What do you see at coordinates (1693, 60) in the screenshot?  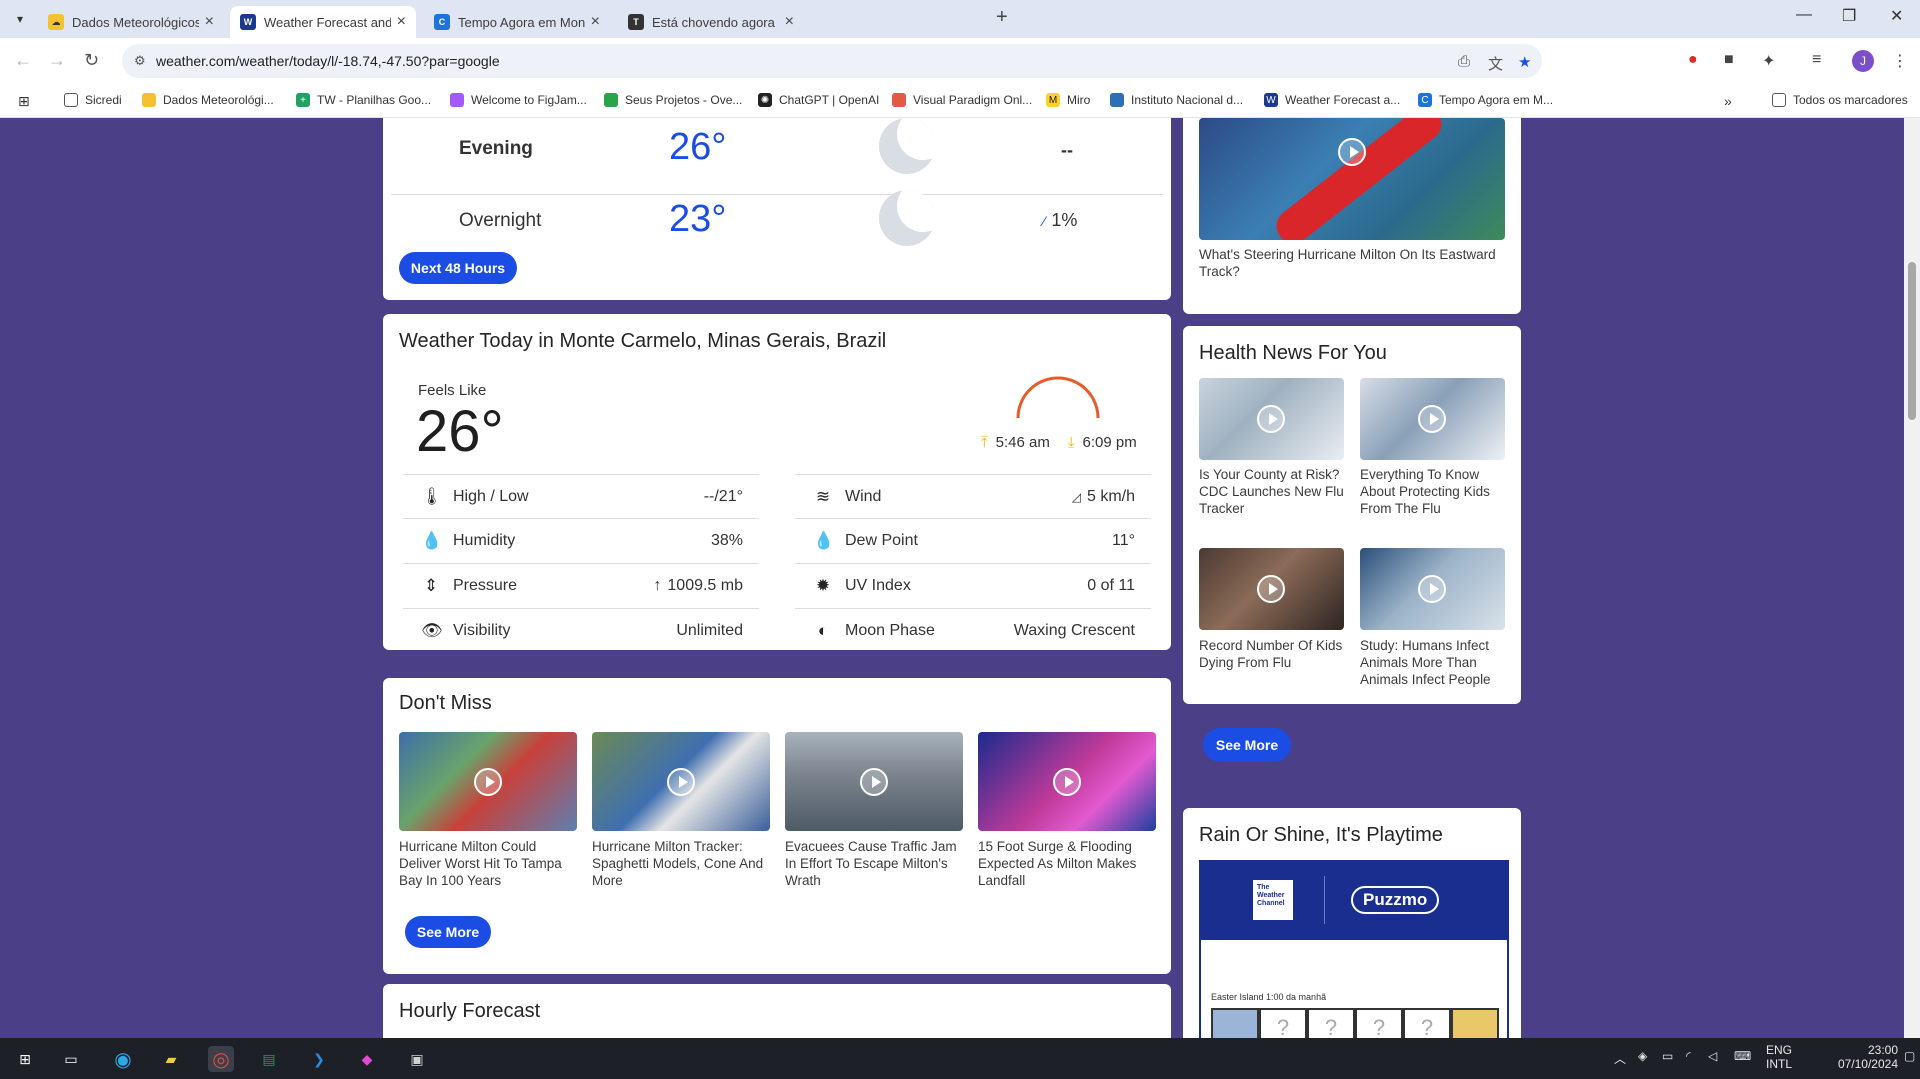 I see `extension-red-icon: ●` at bounding box center [1693, 60].